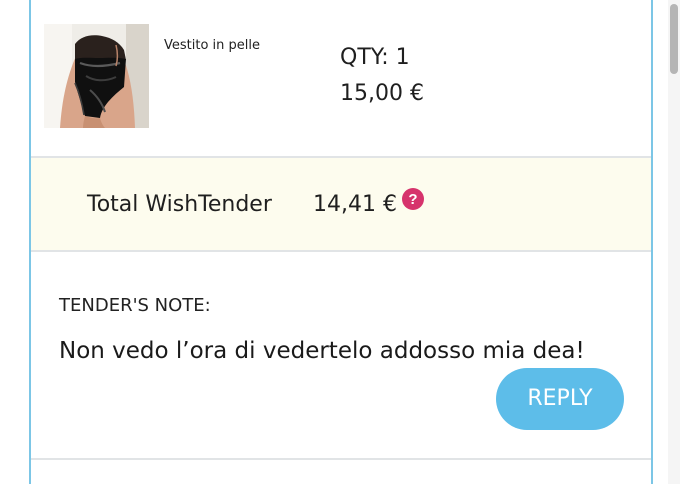 The image size is (680, 484). Describe the element at coordinates (355, 204) in the screenshot. I see `total-value: 14,41 €` at that location.